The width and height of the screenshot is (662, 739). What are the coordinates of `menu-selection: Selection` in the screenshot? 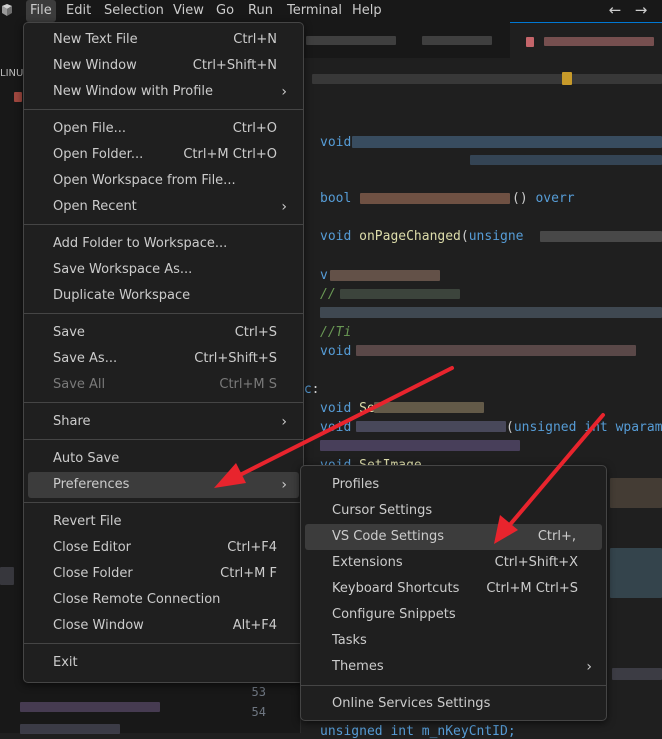 It's located at (134, 11).